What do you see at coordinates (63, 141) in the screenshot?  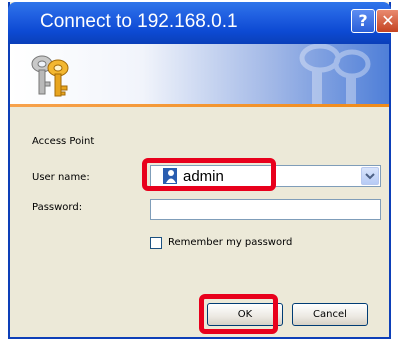 I see `realm-label: Access Point` at bounding box center [63, 141].